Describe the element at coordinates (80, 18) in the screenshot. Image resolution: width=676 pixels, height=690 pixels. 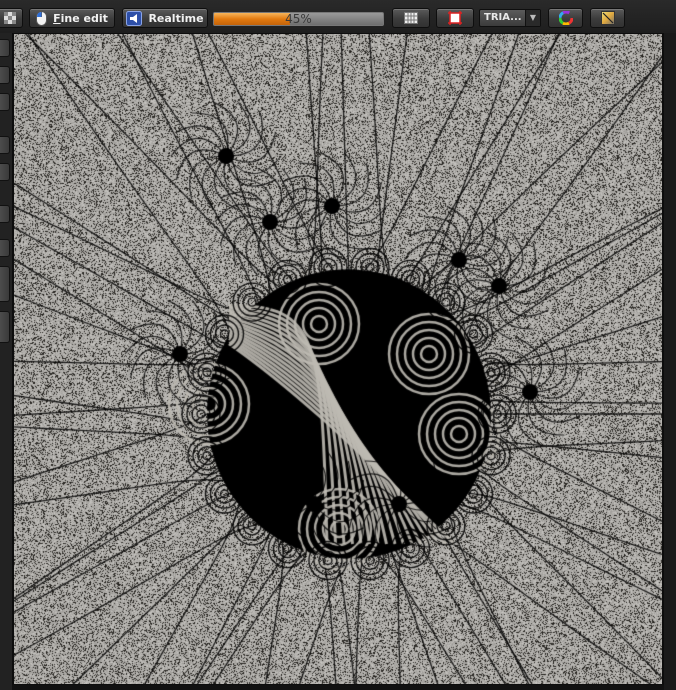
I see `fine-edit-label: Fine edit` at that location.